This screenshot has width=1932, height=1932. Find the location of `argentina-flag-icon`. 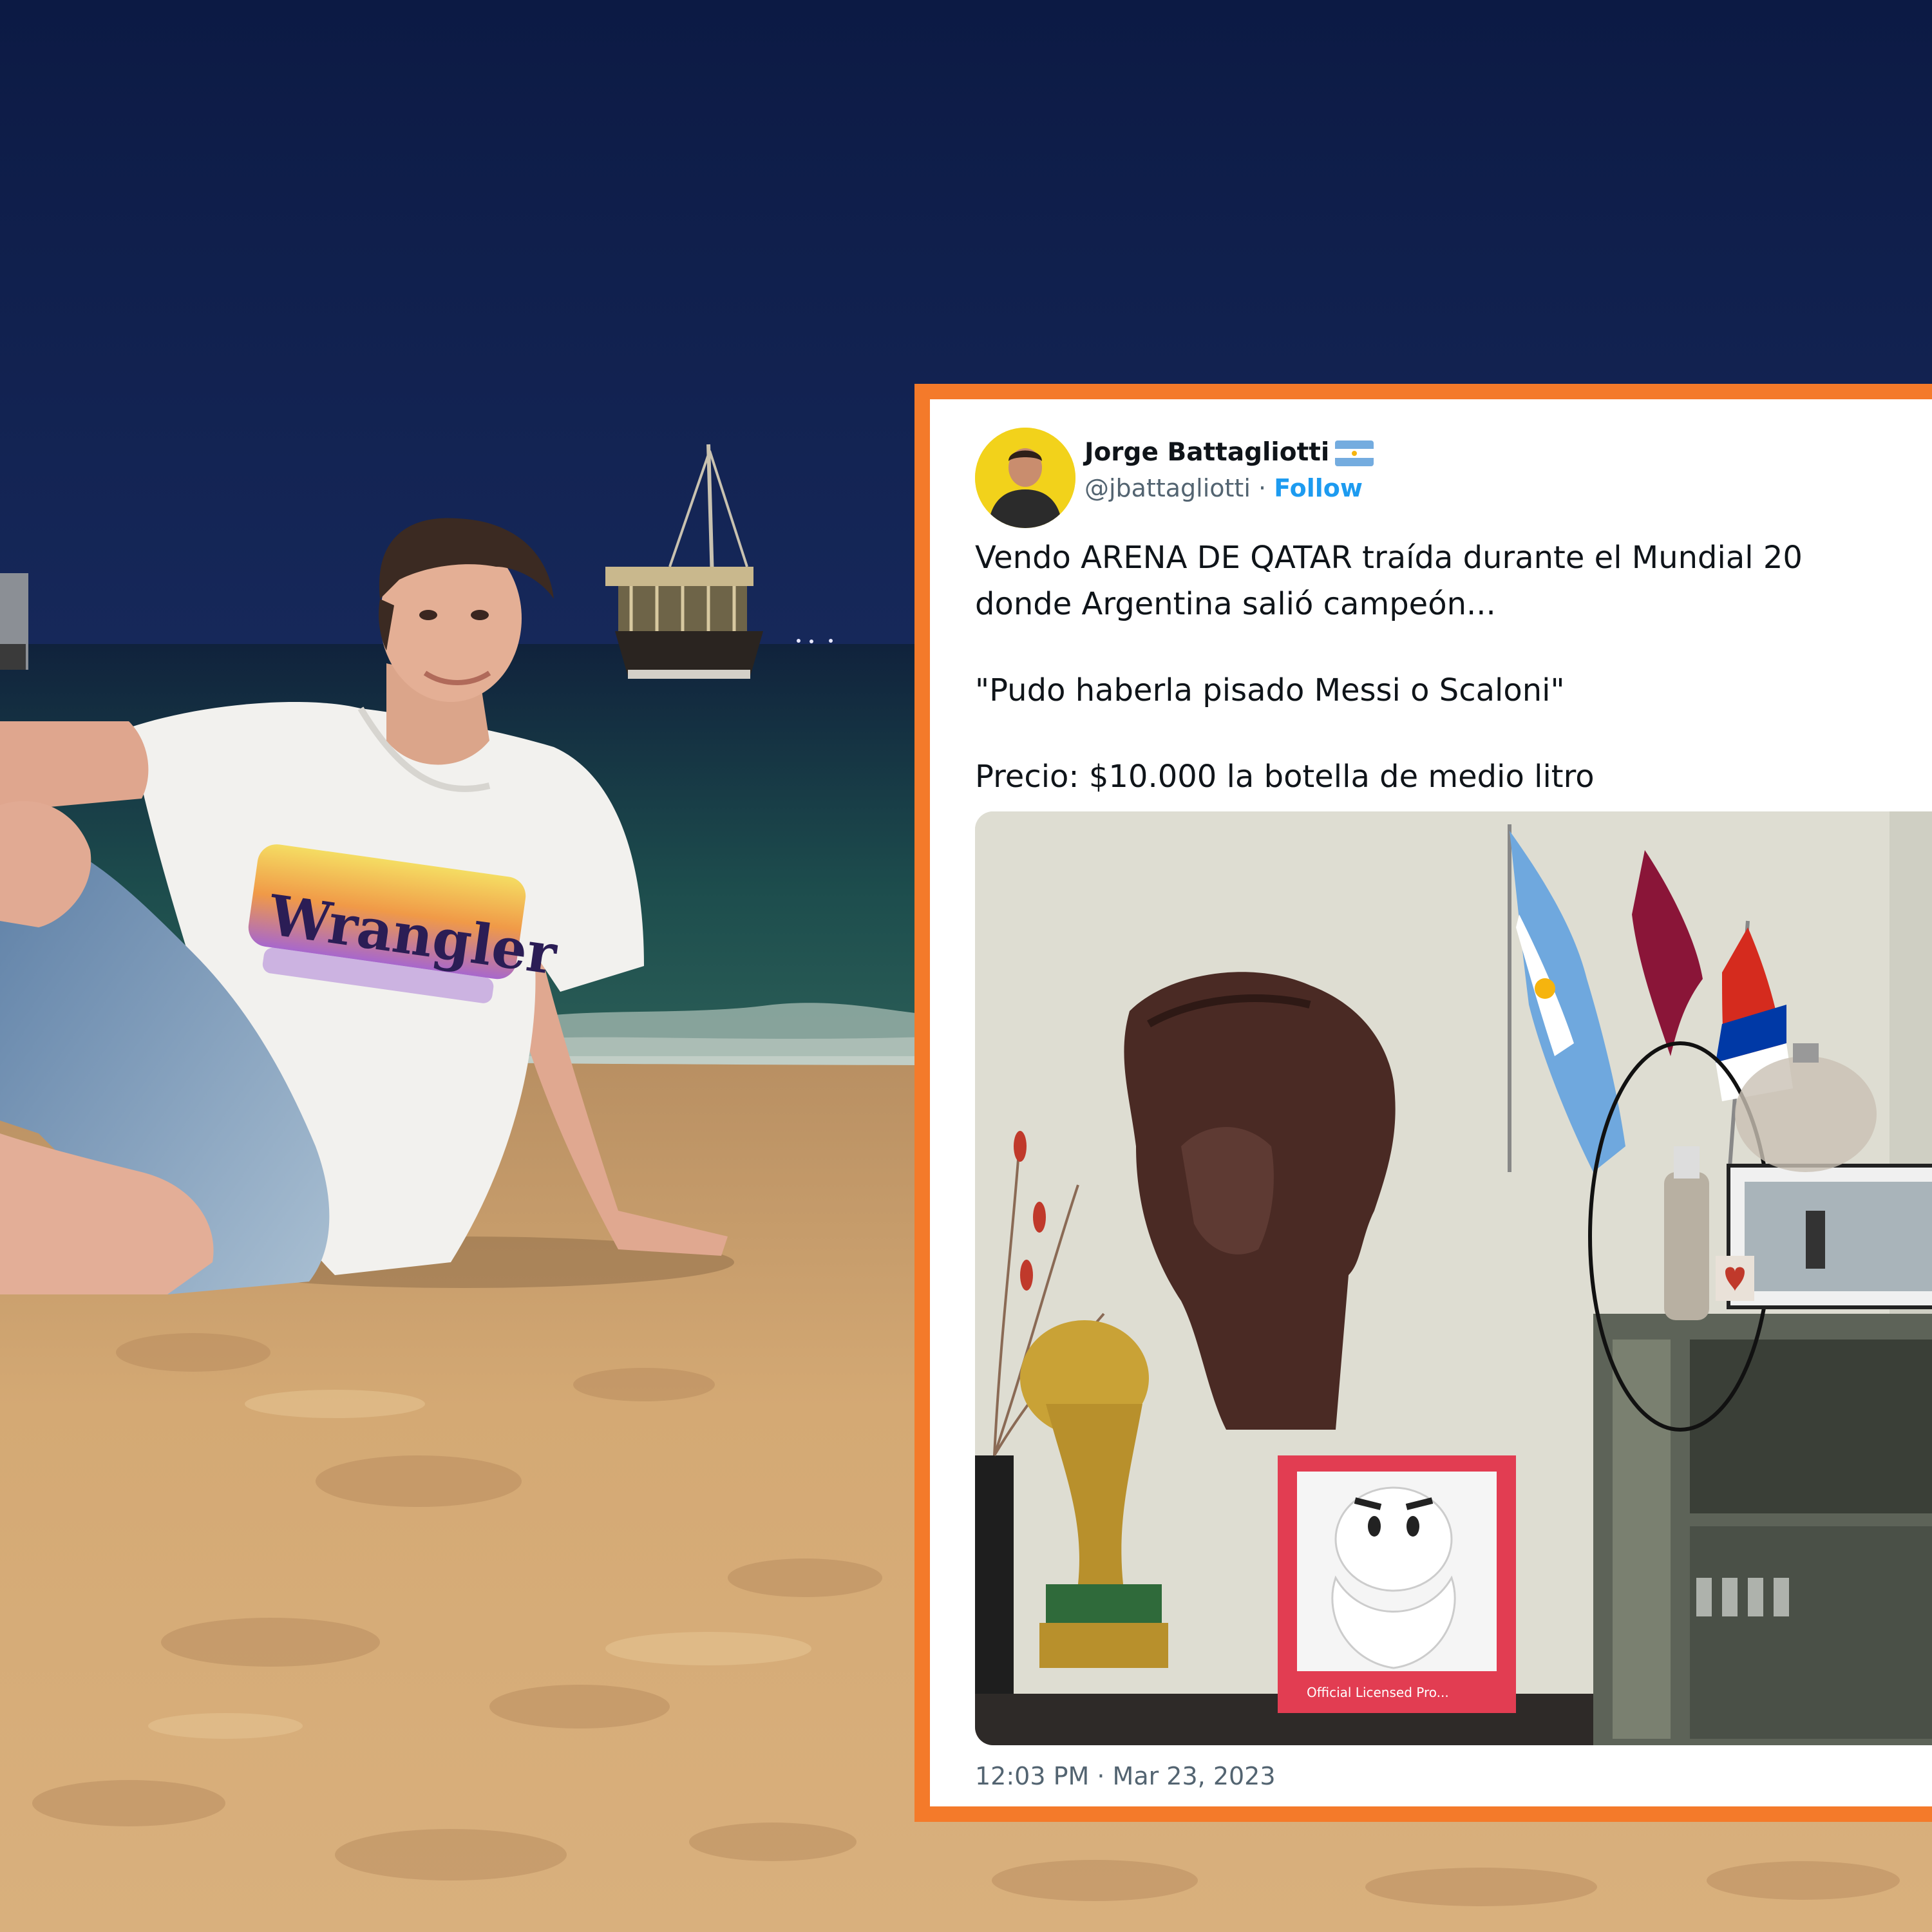

argentina-flag-icon is located at coordinates (1354, 453).